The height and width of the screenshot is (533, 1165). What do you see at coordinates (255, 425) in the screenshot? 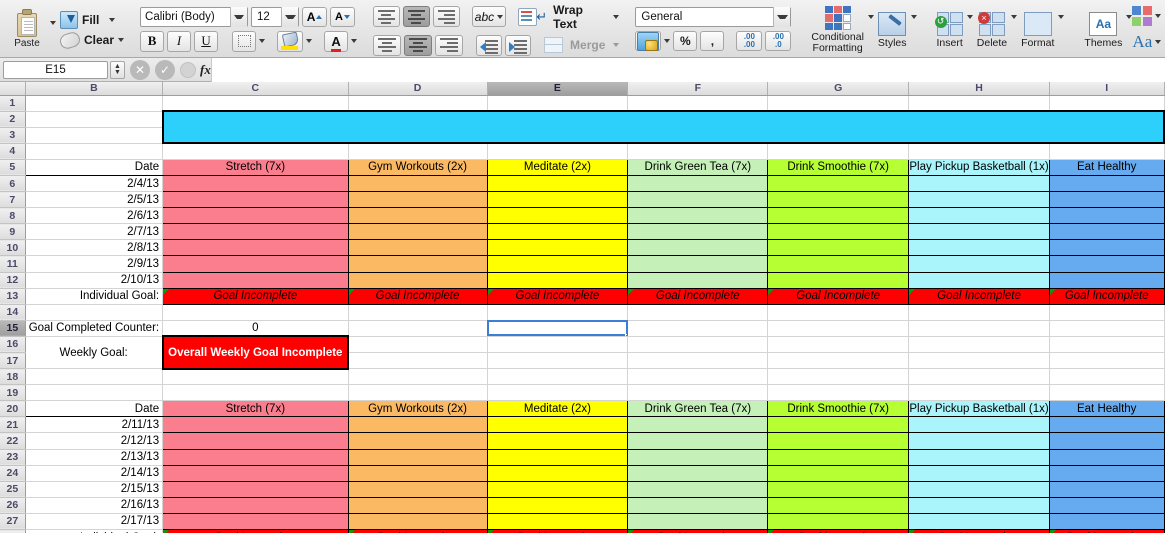
I see `week2-entry-r1-c1` at bounding box center [255, 425].